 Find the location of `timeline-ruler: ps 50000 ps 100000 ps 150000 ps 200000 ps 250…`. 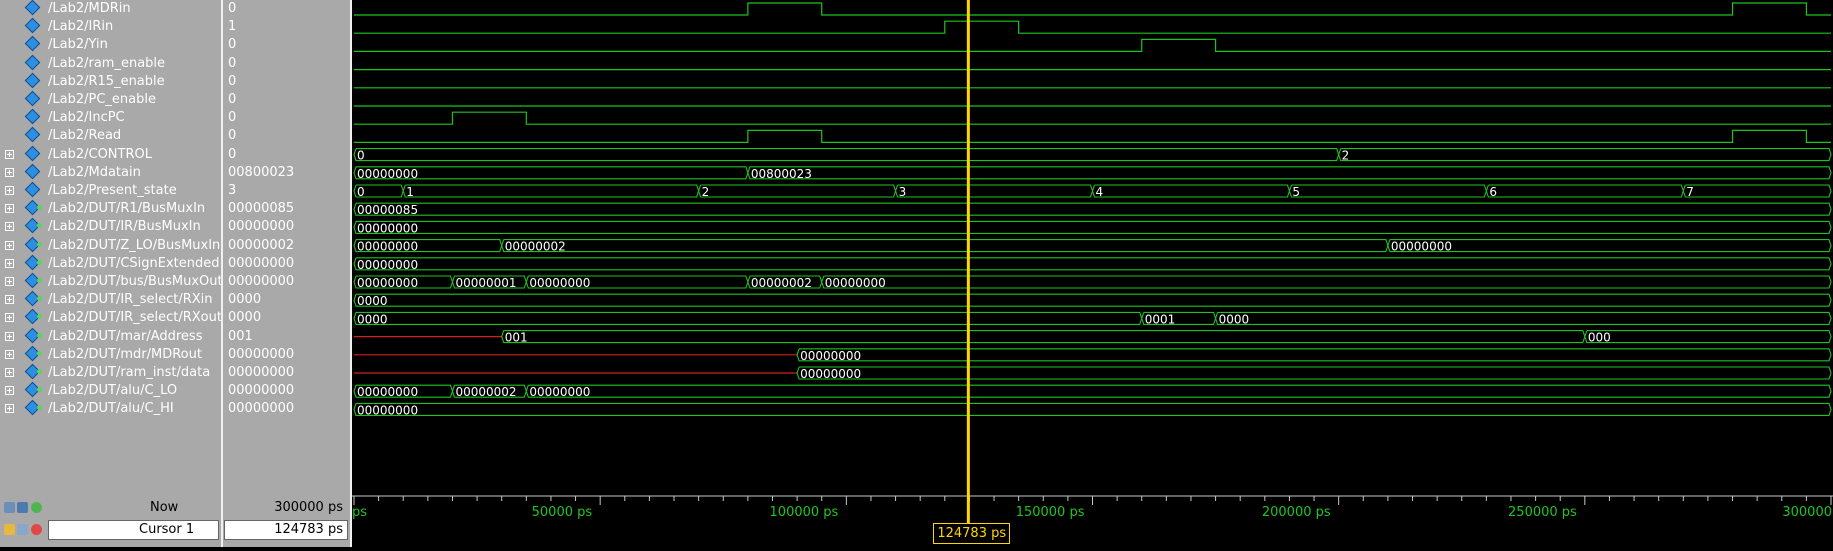

timeline-ruler: ps 50000 ps 100000 ps 150000 ps 200000 ps 250… is located at coordinates (1092, 521).